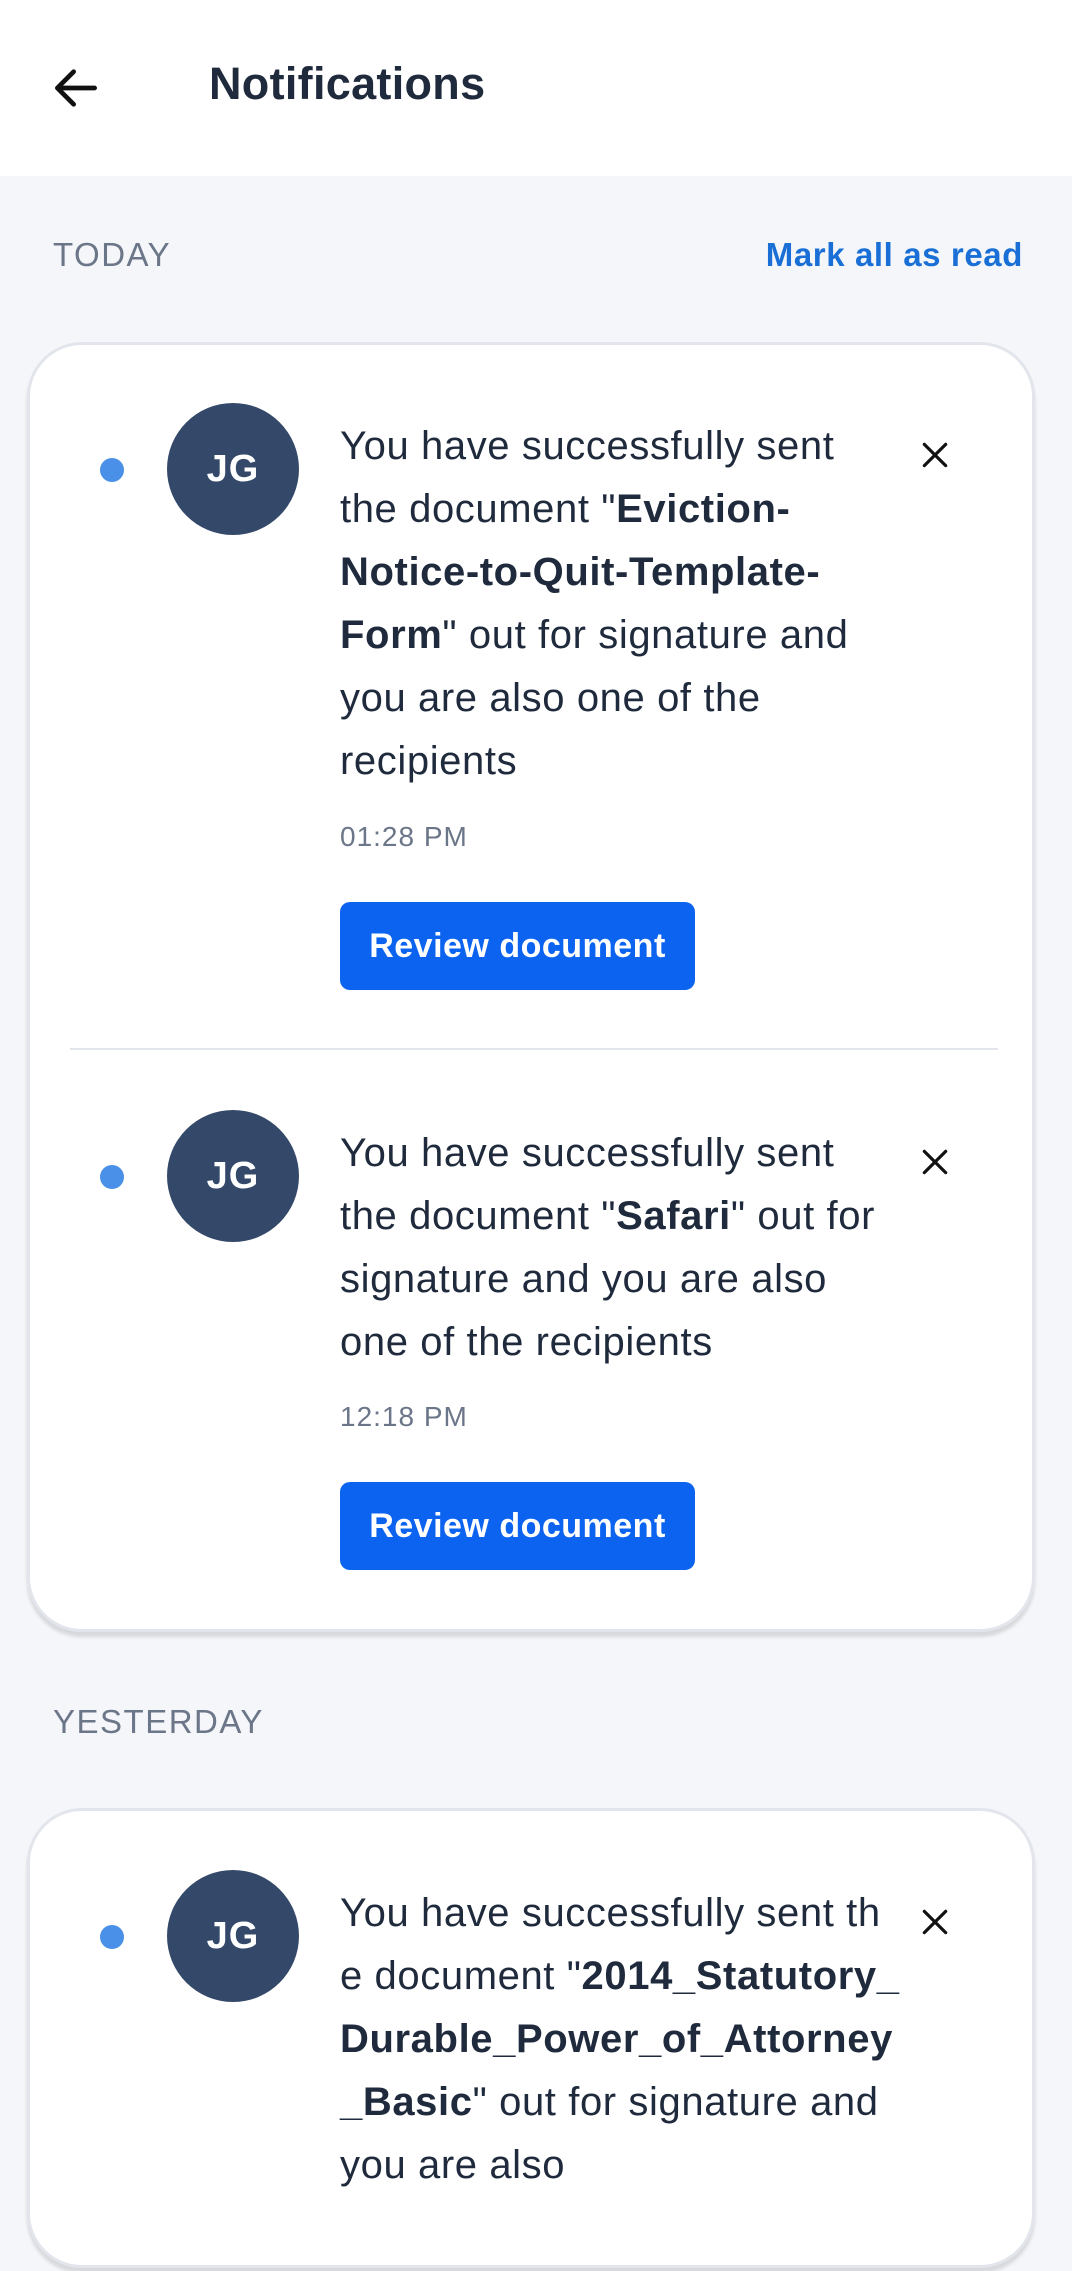 The height and width of the screenshot is (2271, 1072). What do you see at coordinates (536, 88) in the screenshot?
I see `app-bar: Notifications` at bounding box center [536, 88].